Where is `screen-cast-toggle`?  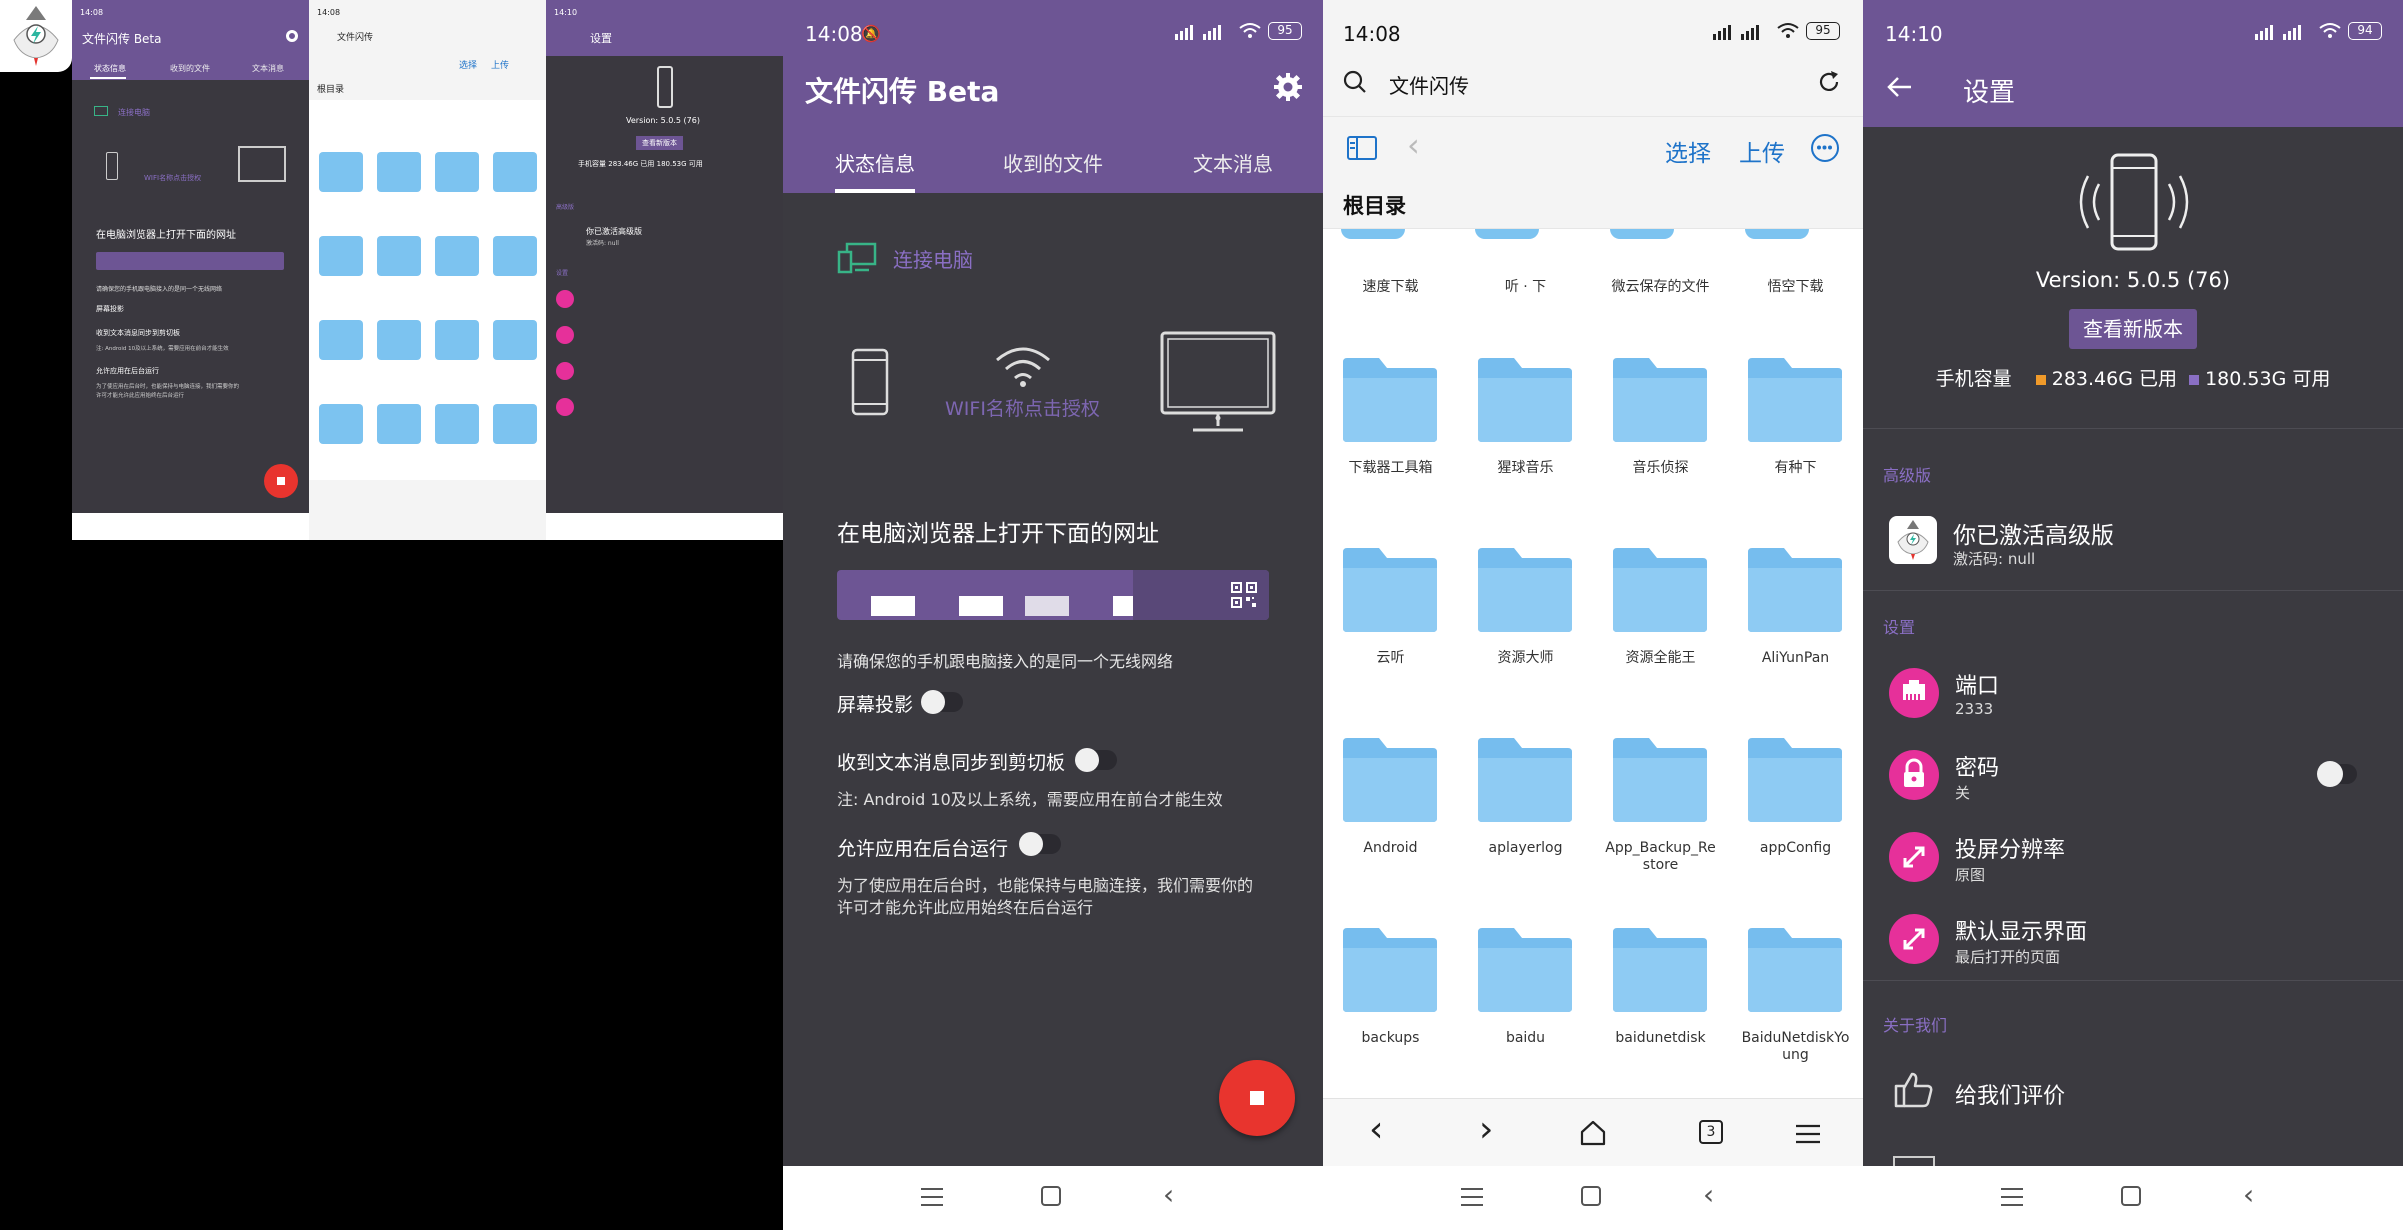
screen-cast-toggle is located at coordinates (942, 702).